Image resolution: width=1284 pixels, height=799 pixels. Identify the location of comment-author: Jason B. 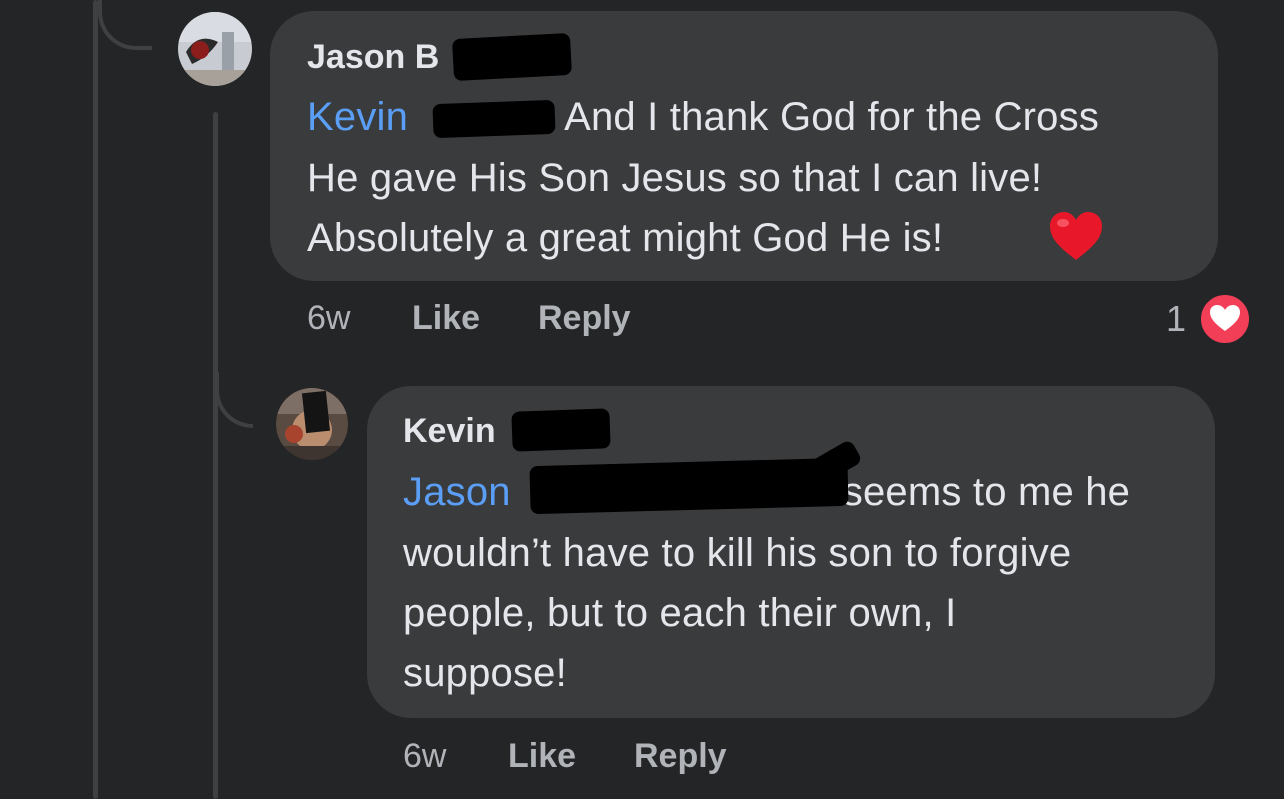
(373, 57).